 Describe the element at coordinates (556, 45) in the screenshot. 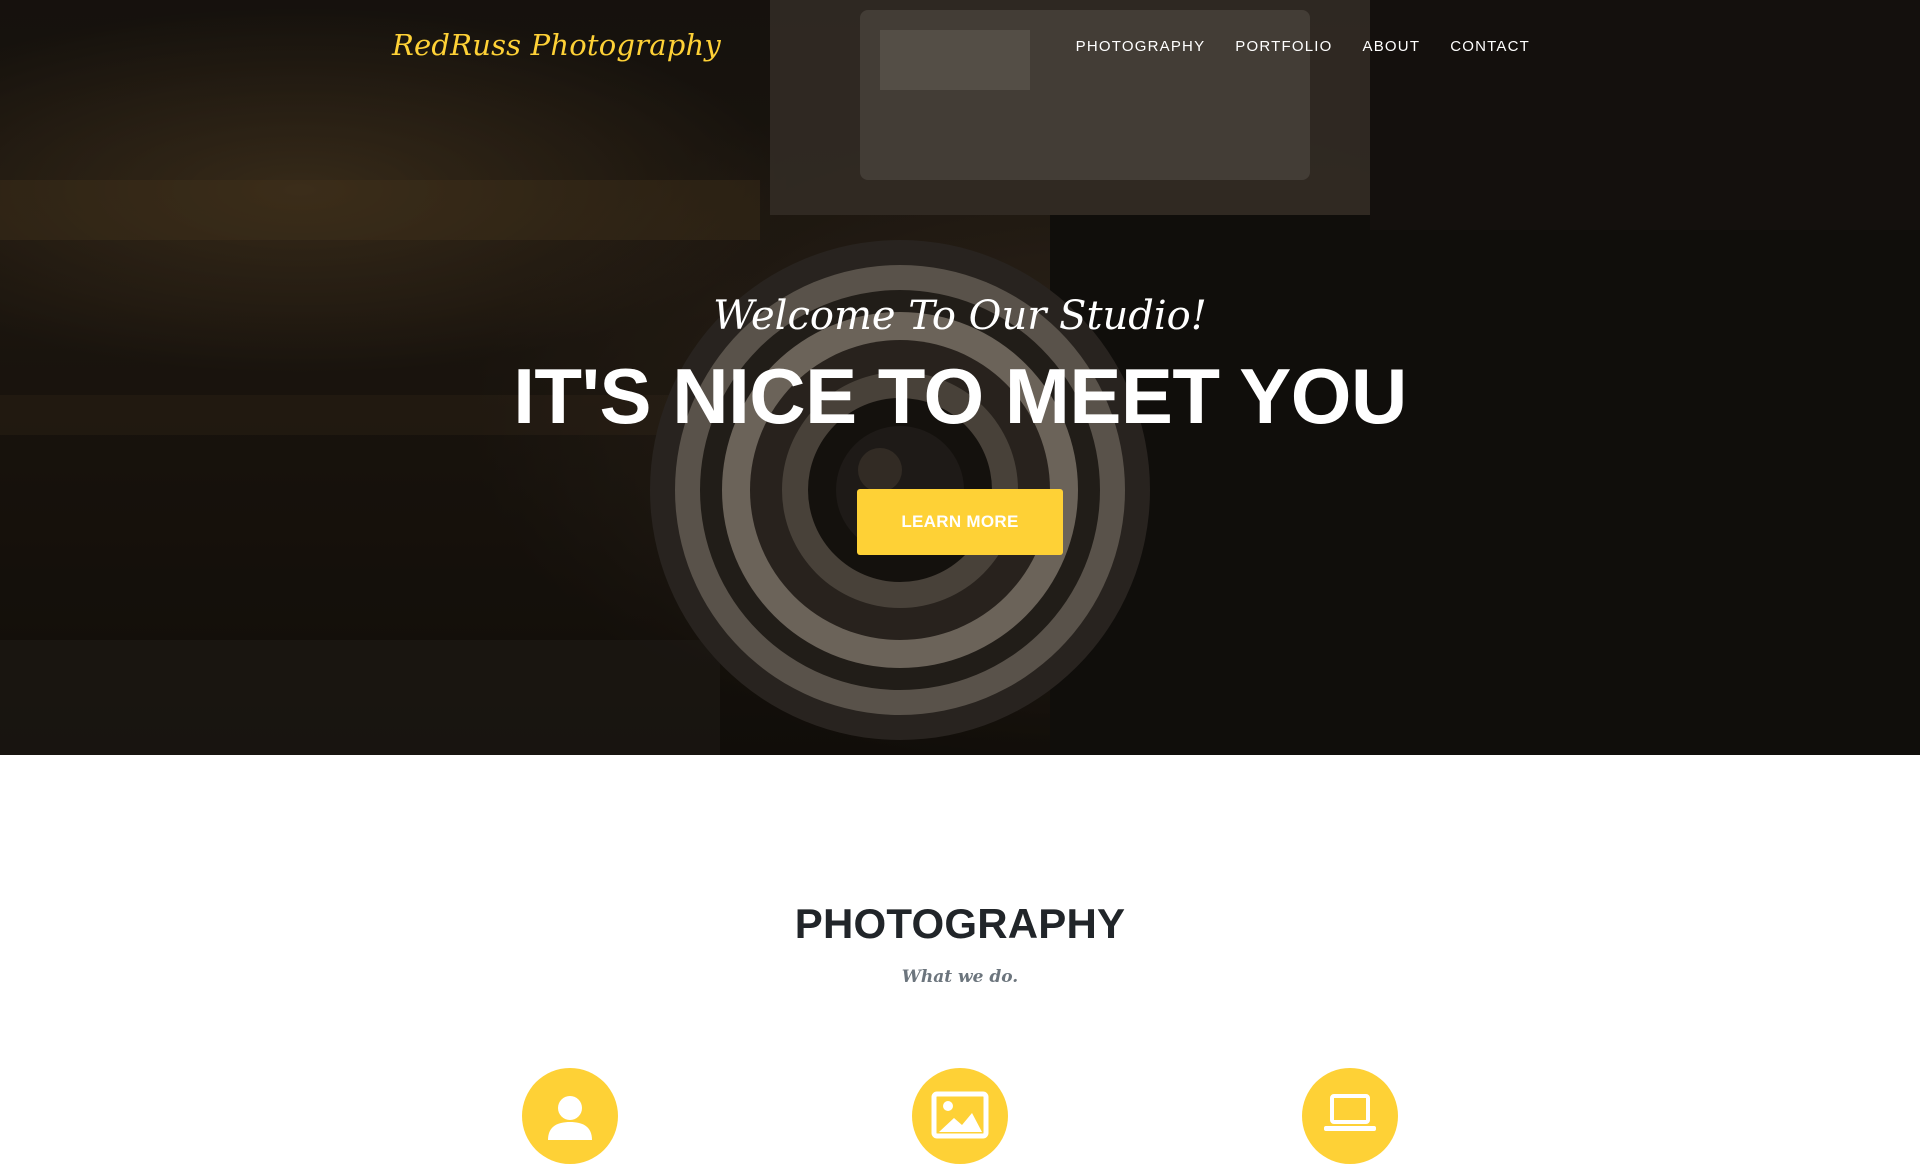

I see `brand-logo: RedRuss Photography` at that location.